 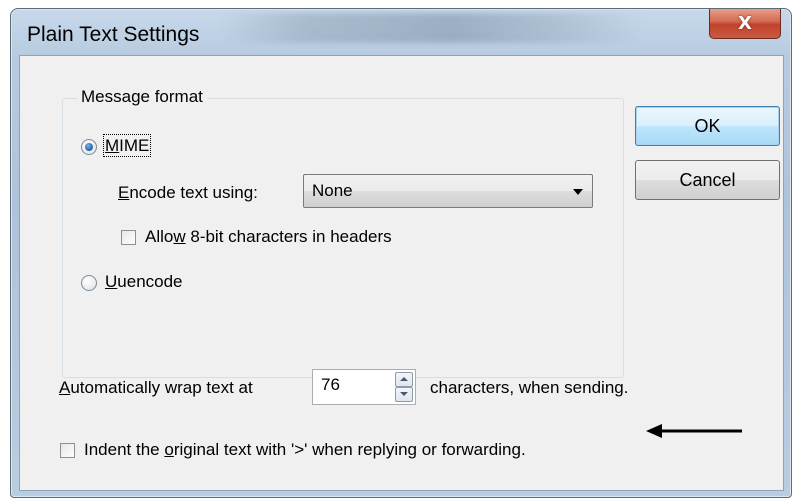 What do you see at coordinates (404, 394) in the screenshot?
I see `spin-down-icon` at bounding box center [404, 394].